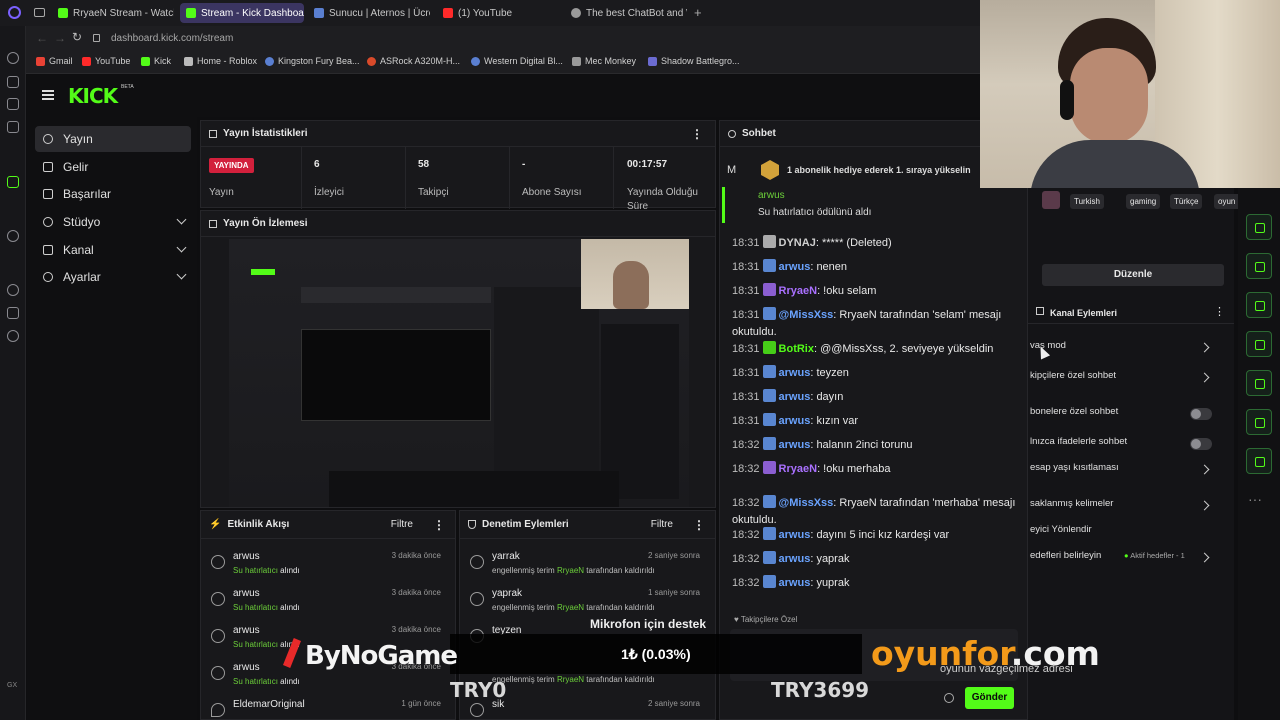 This screenshot has width=1280, height=720. Describe the element at coordinates (587, 525) in the screenshot. I see `moderation-header: Denetim Eylemleri Filtre ⋮` at that location.